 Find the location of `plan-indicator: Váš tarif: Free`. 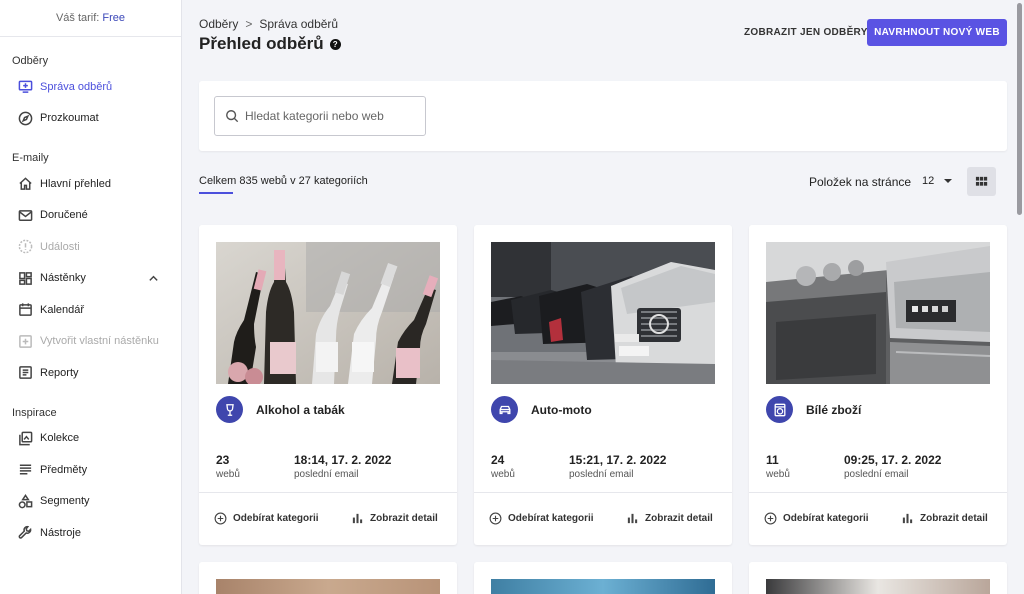

plan-indicator: Váš tarif: Free is located at coordinates (90, 18).